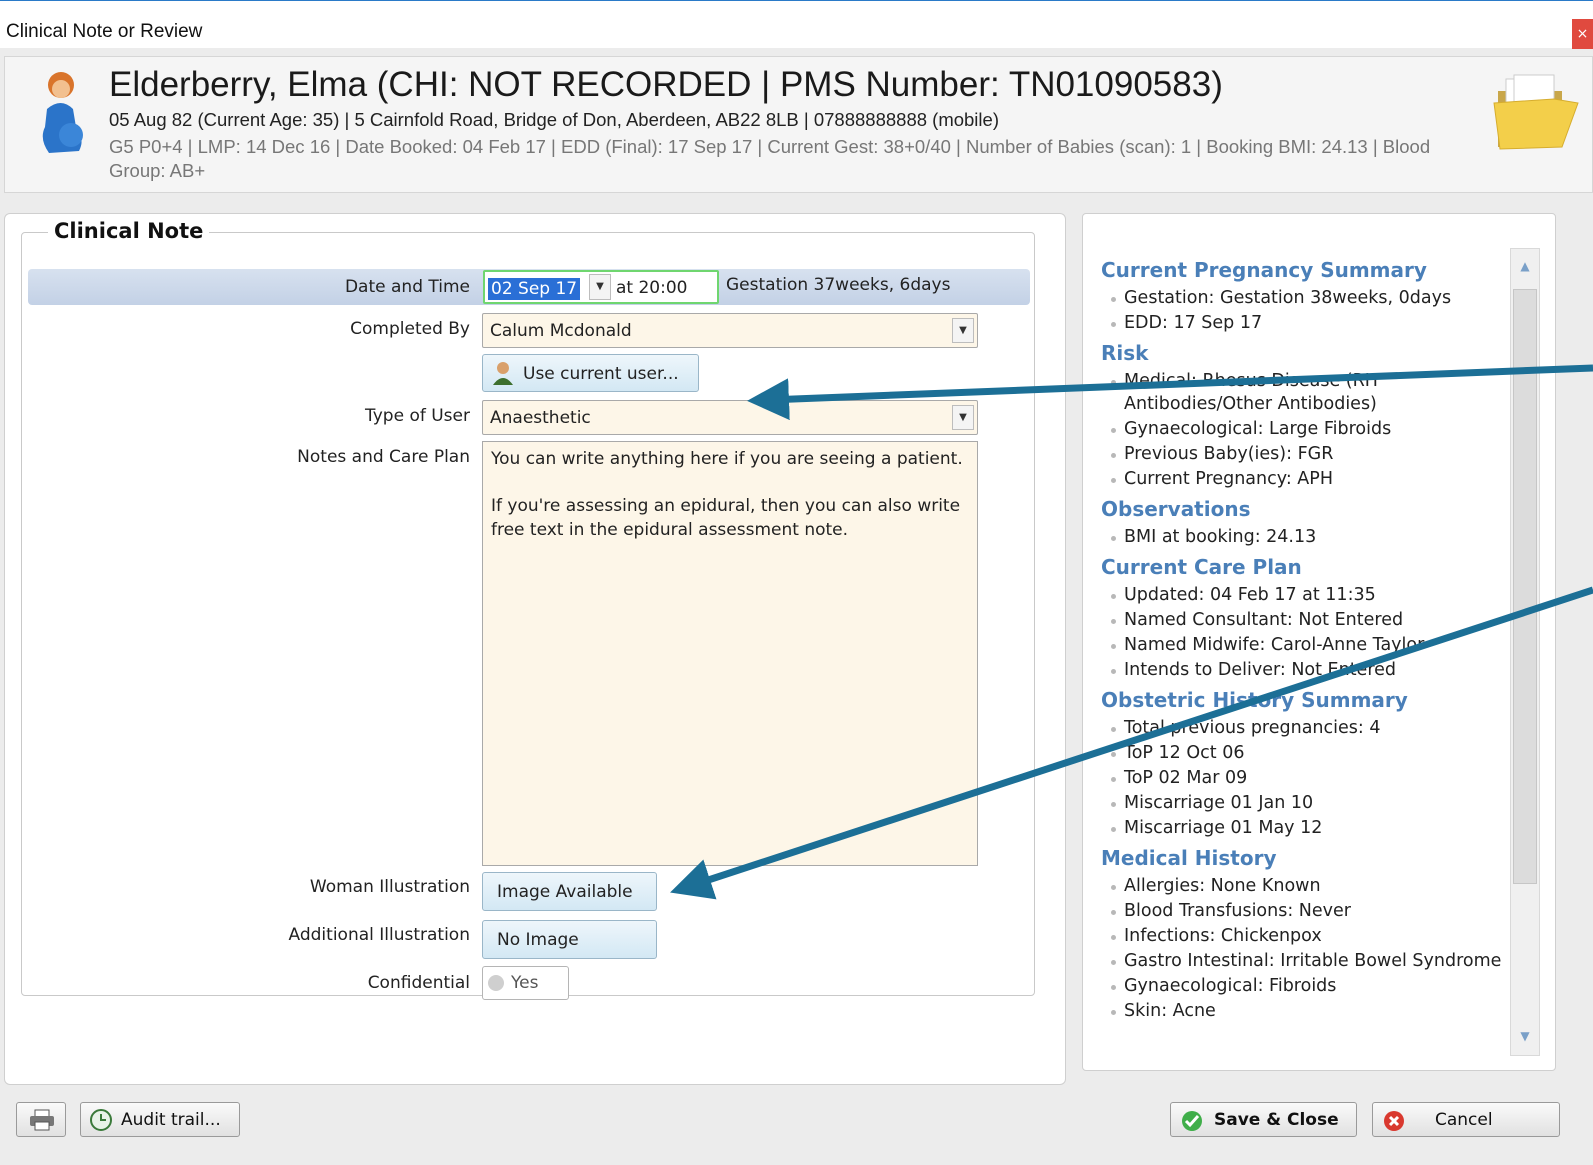  What do you see at coordinates (561, 331) in the screenshot?
I see `completed-by-value: Calum Mcdonald` at bounding box center [561, 331].